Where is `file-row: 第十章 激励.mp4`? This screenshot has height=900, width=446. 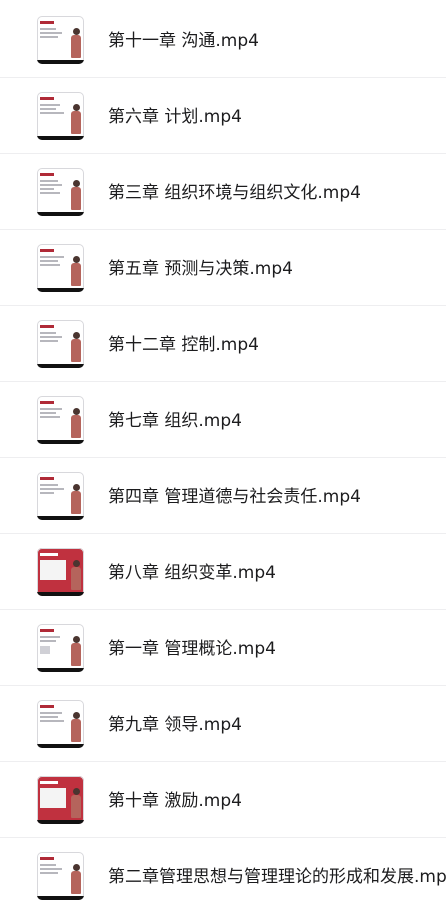
file-row: 第十章 激励.mp4 is located at coordinates (223, 800).